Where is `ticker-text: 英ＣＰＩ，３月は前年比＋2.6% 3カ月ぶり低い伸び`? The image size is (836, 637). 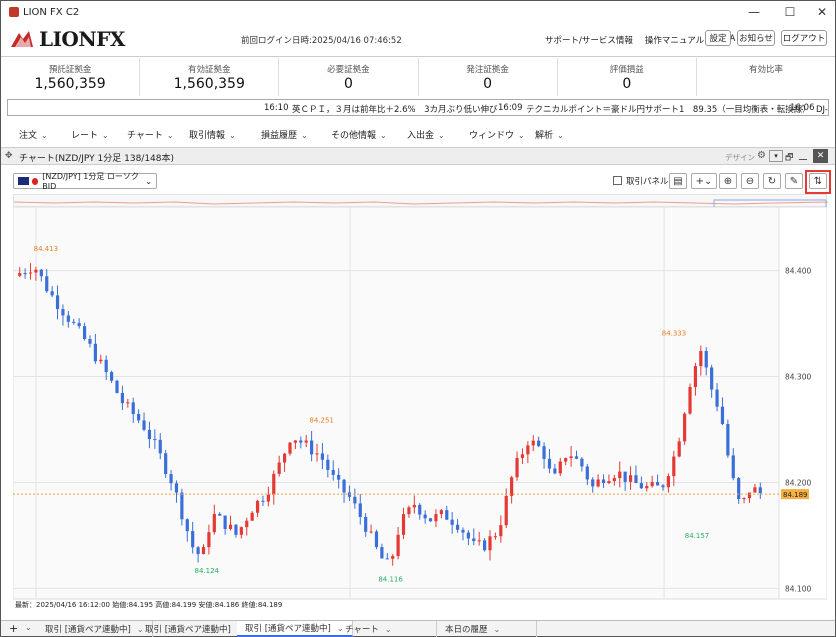
ticker-text: 英ＣＰＩ，３月は前年比＋2.6% 3カ月ぶり低い伸び is located at coordinates (395, 109).